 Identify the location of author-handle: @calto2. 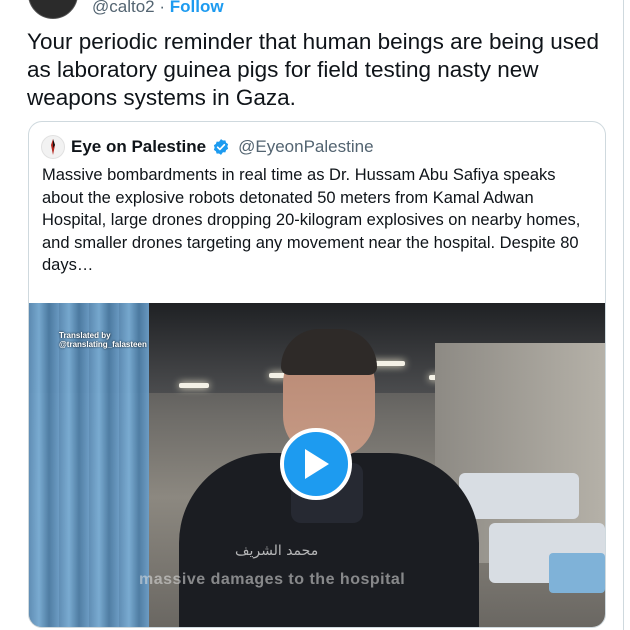
(123, 8).